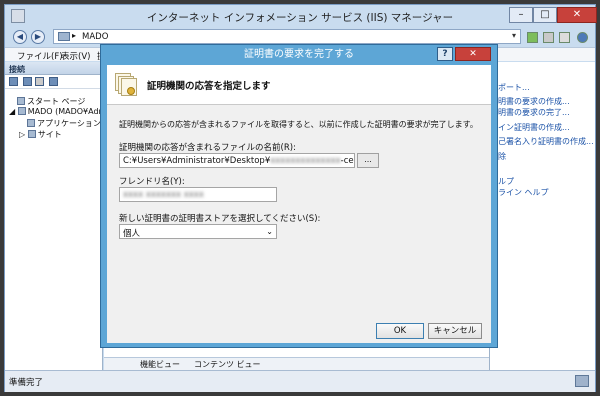 This screenshot has width=600, height=396. I want to click on ok-button: OK, so click(400, 331).